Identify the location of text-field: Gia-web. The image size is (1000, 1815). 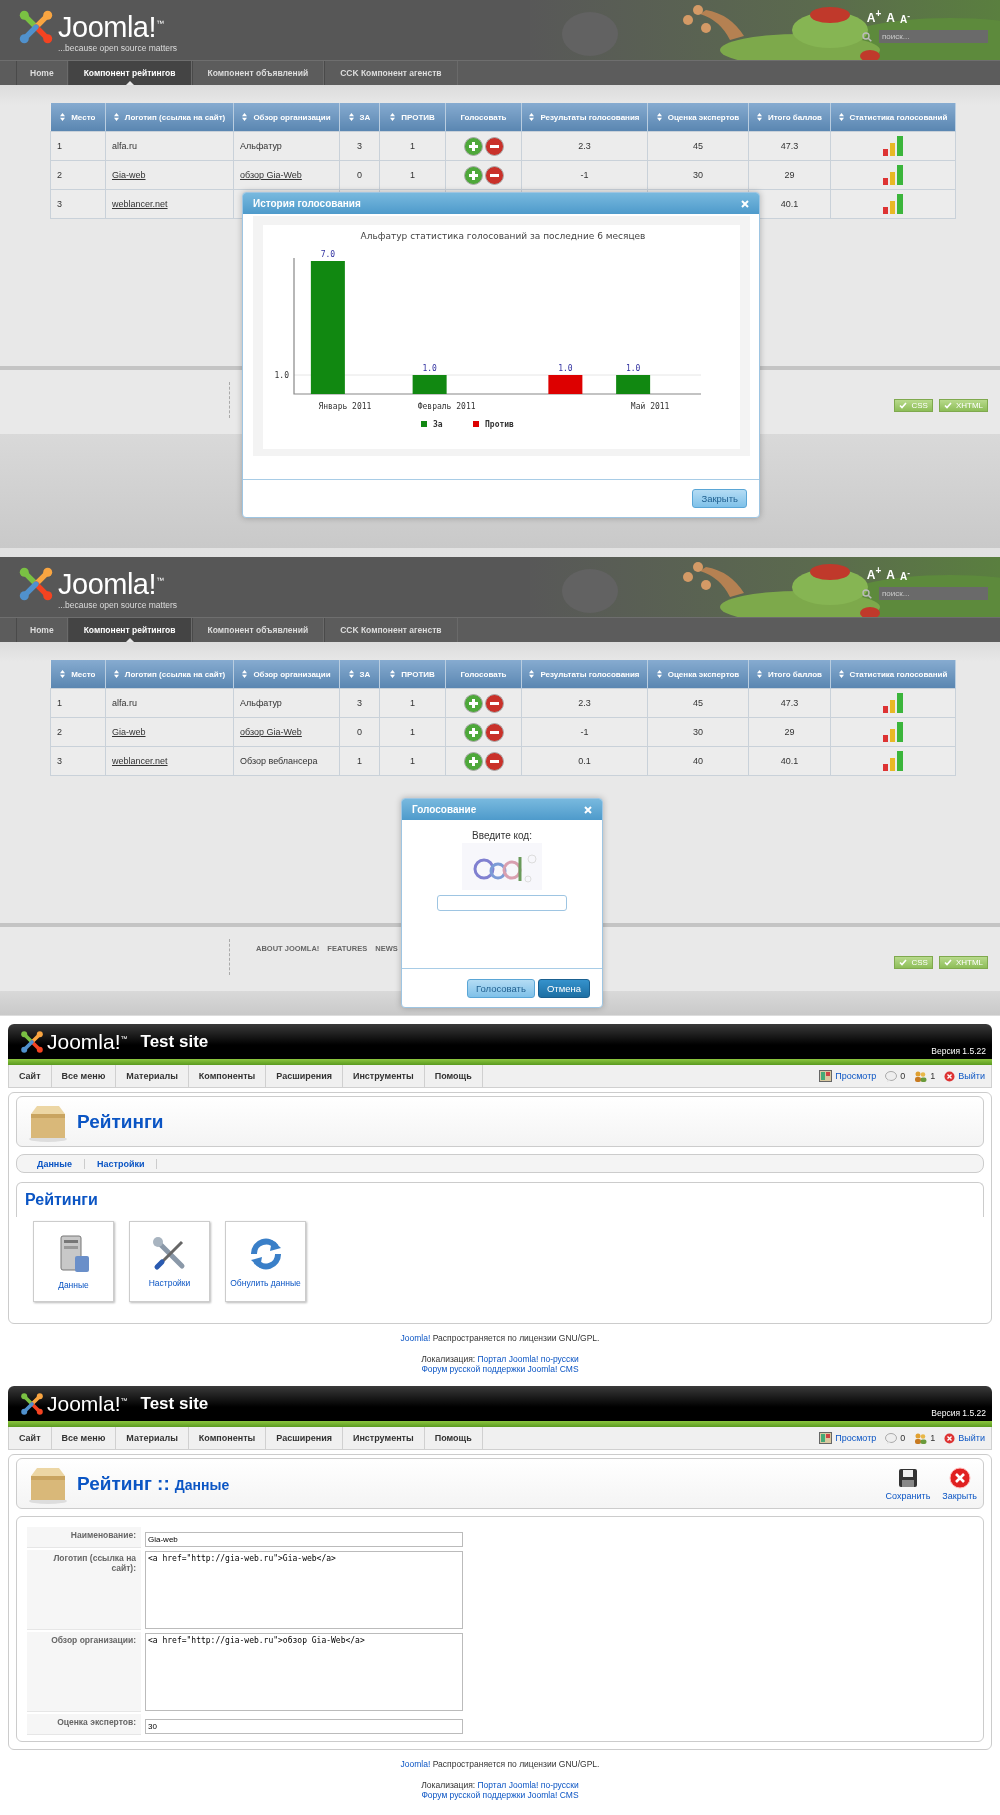
(304, 1539).